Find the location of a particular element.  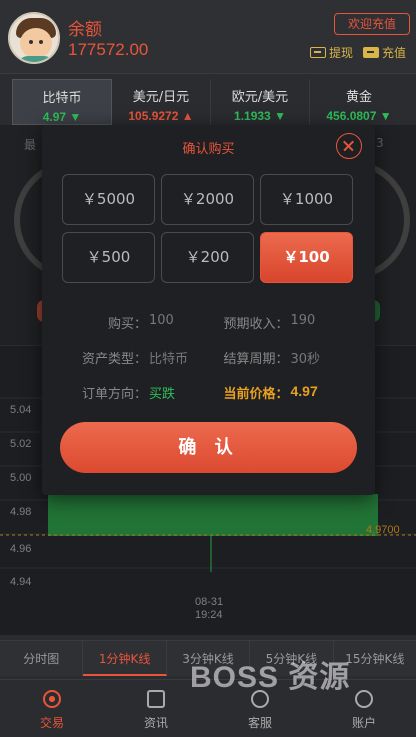

ticker-tab-usdjpy: 美元/日元 105.9272 ▲ is located at coordinates (161, 102).